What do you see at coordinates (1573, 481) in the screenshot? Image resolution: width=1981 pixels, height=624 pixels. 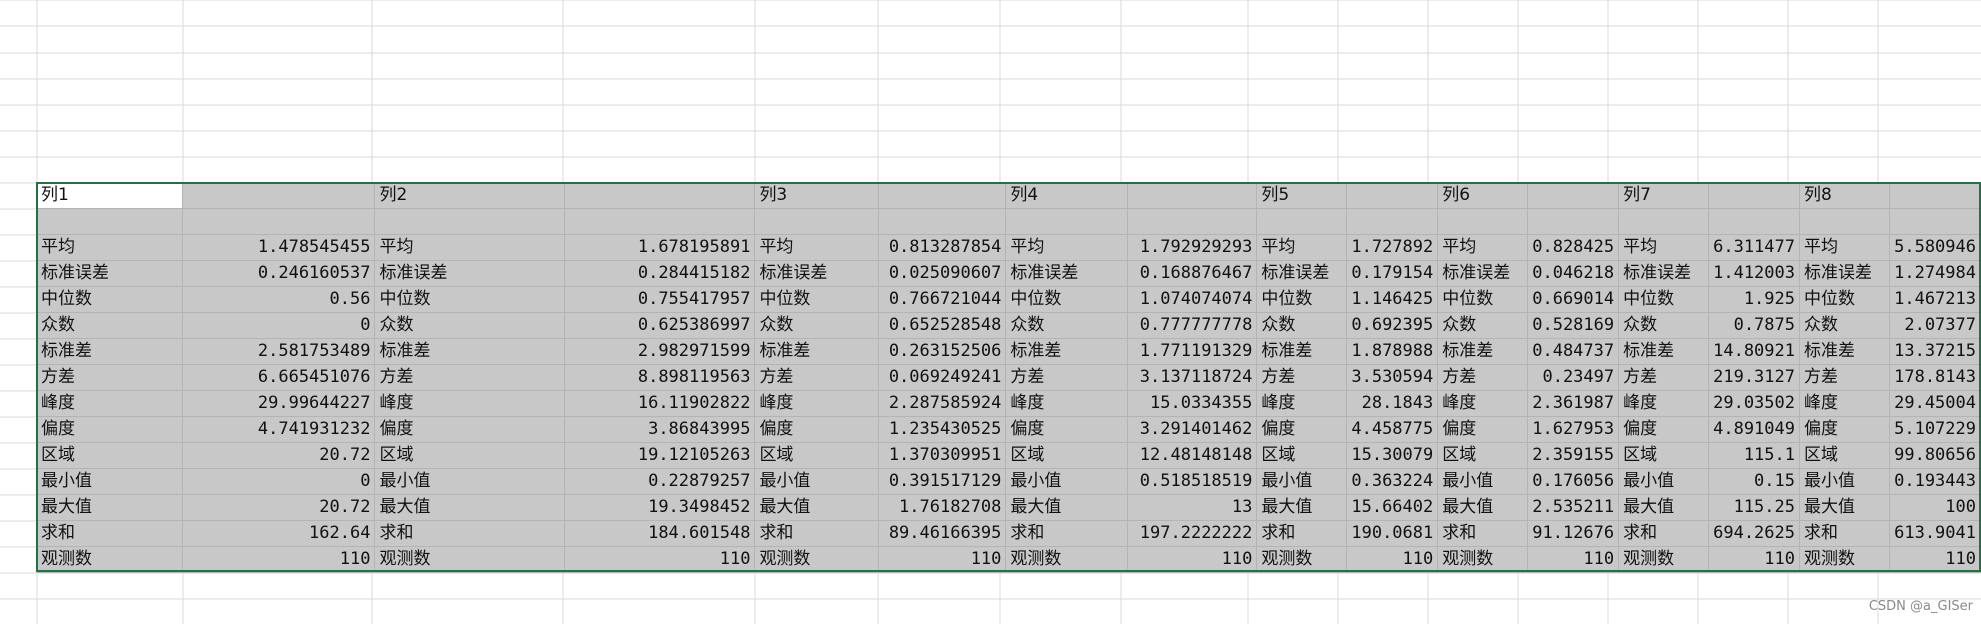 I see `stat-value-cell: 0.176056` at bounding box center [1573, 481].